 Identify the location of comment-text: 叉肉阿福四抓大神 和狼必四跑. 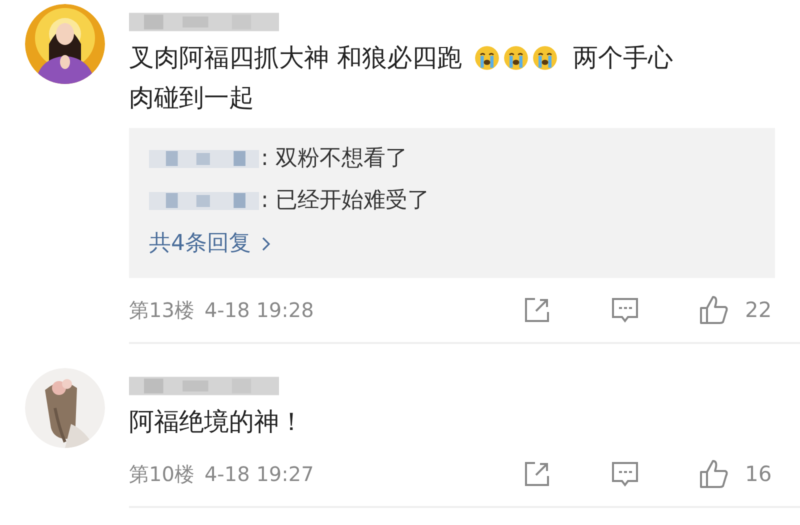
(295, 58).